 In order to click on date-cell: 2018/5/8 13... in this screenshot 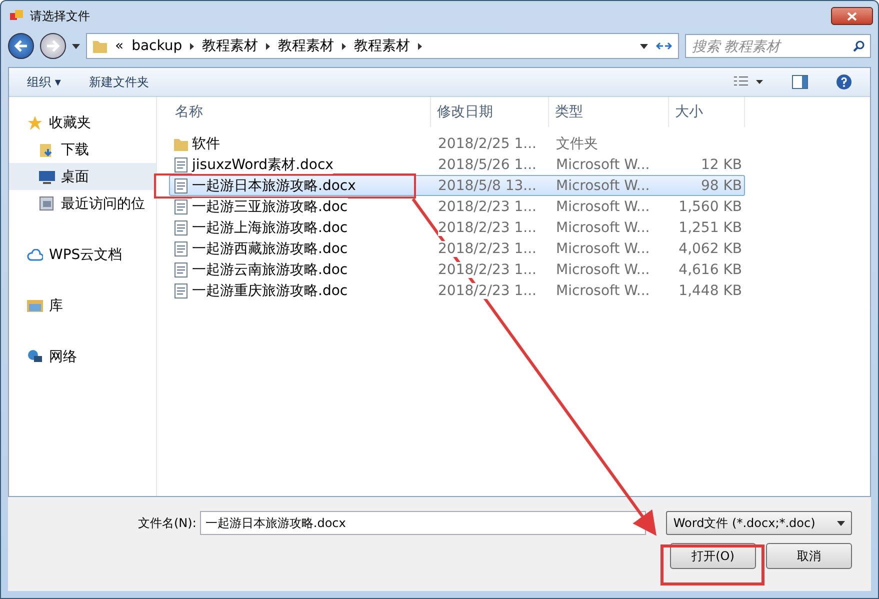, I will do `click(487, 186)`.